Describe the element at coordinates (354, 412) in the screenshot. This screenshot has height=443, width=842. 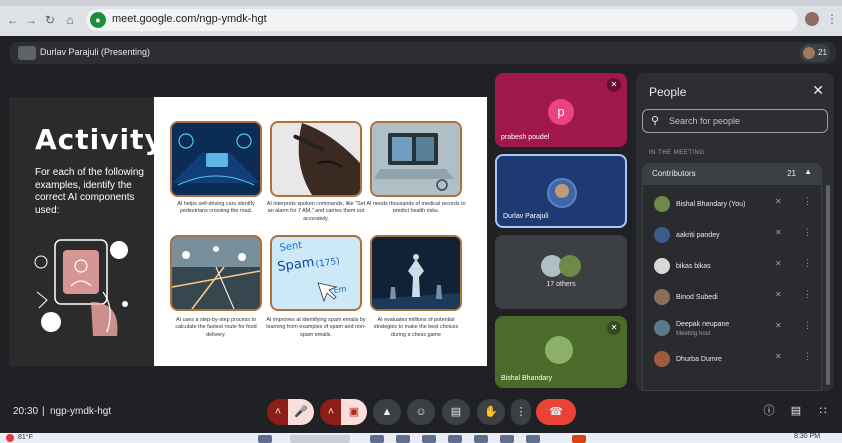
I see `camera-off-button: ▣` at that location.